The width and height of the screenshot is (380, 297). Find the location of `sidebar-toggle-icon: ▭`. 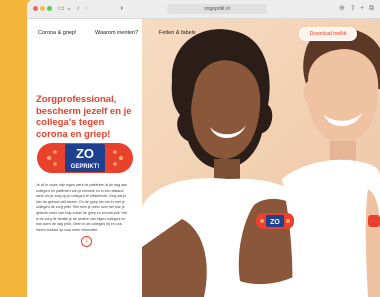

sidebar-toggle-icon: ▭ is located at coordinates (61, 8).